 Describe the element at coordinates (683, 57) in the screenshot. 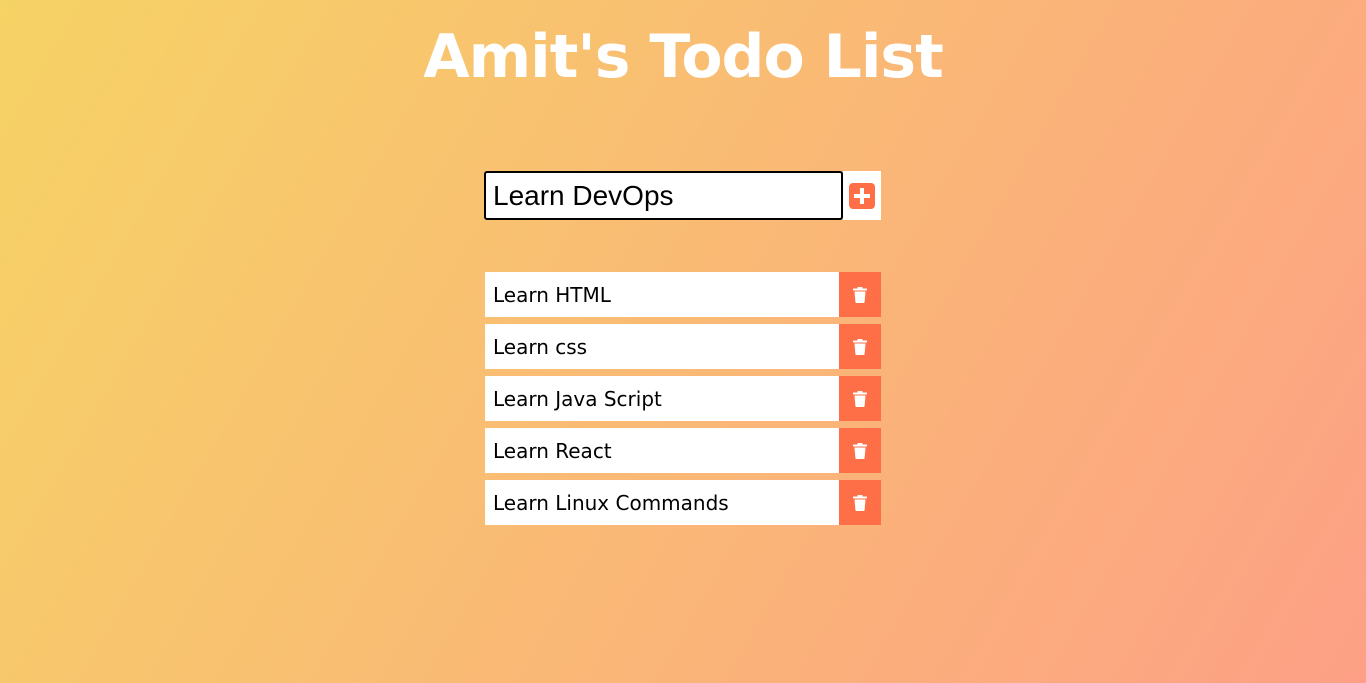

I see `page-title: Amit's Todo List` at that location.